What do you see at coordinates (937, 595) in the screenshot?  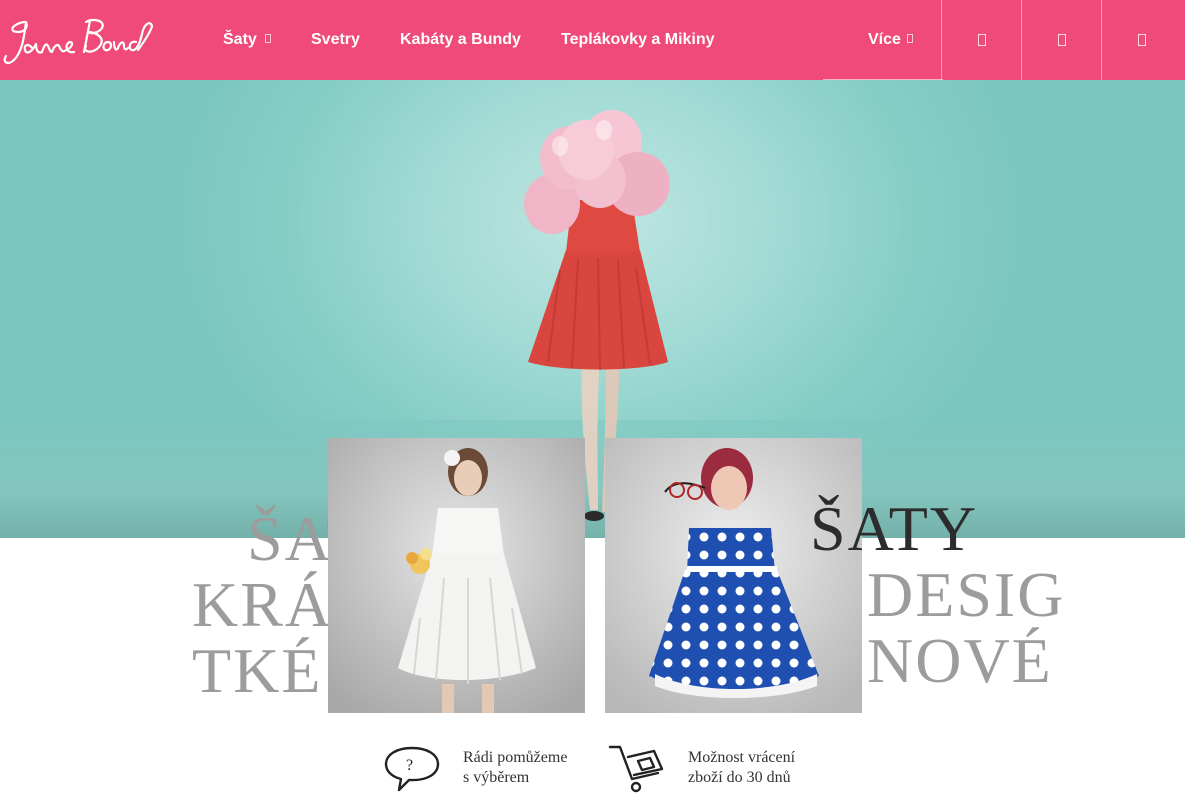 I see `category-title-designer: ŠATY DESIG NOVÉ` at bounding box center [937, 595].